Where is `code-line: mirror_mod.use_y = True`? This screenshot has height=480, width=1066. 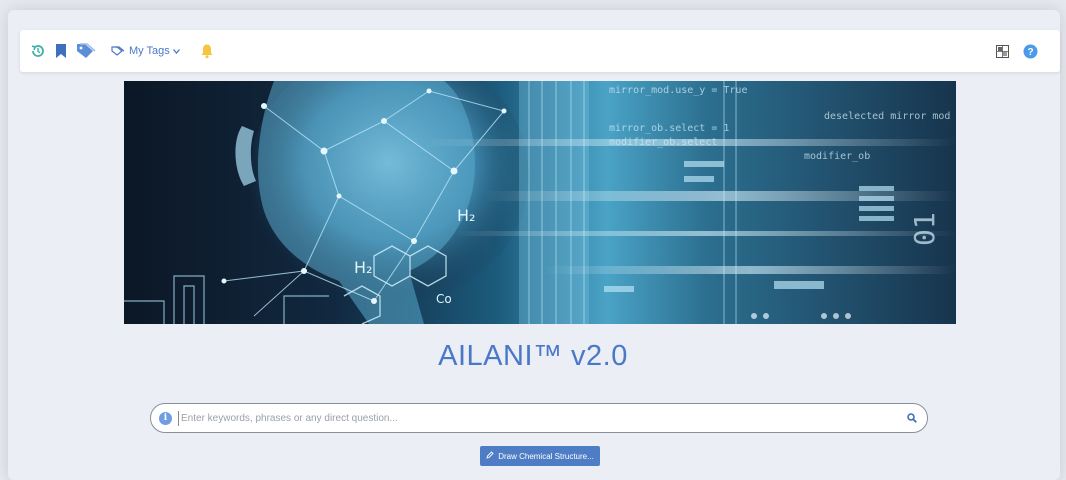 code-line: mirror_mod.use_y = True is located at coordinates (678, 90).